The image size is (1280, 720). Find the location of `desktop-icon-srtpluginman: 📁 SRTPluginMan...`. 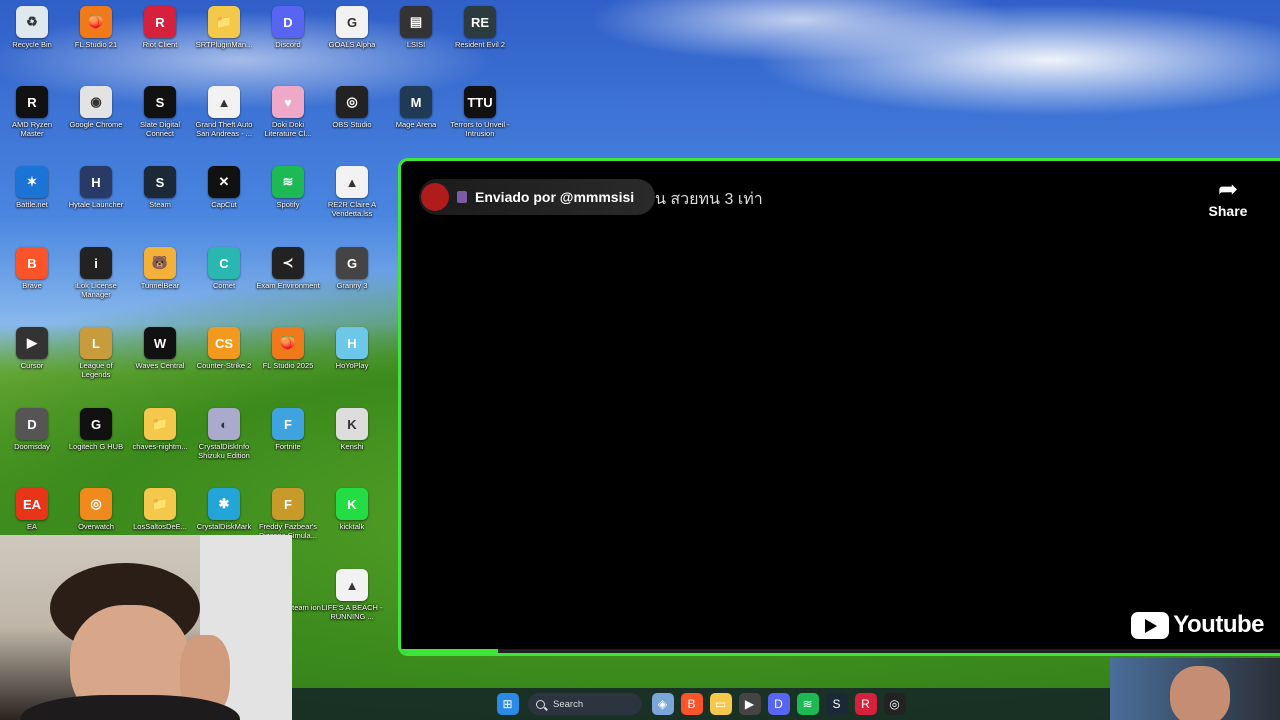

desktop-icon-srtpluginman: 📁 SRTPluginMan... is located at coordinates (224, 27).